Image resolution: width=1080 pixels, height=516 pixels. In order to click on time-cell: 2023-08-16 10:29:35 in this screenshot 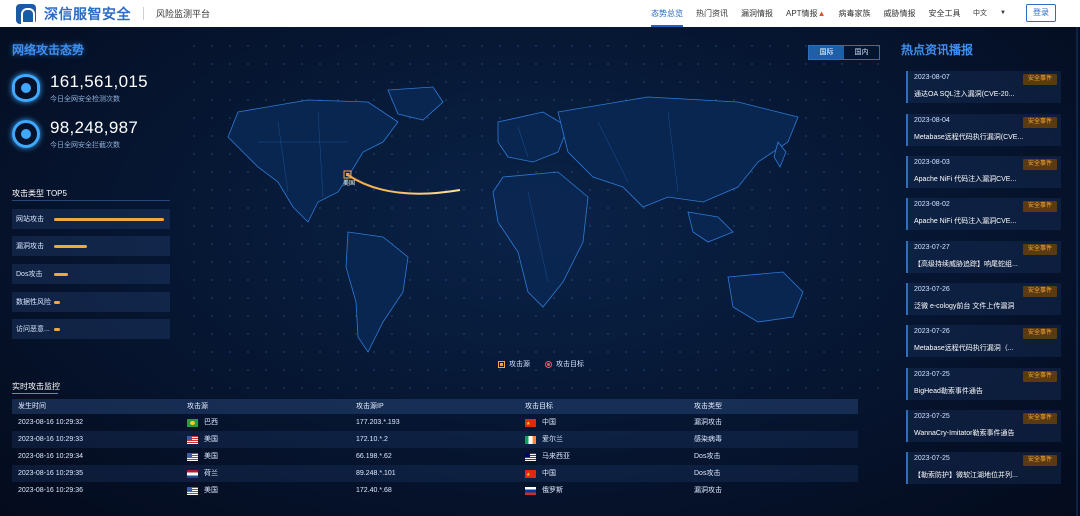, I will do `click(50, 473)`.